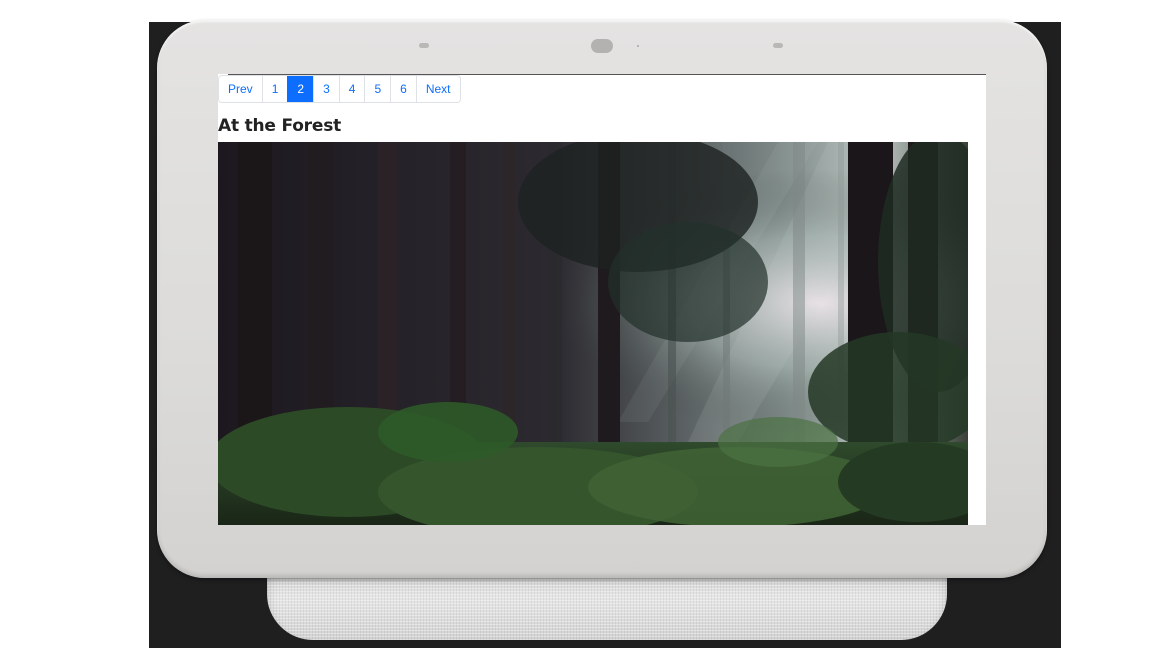 The height and width of the screenshot is (648, 1152). Describe the element at coordinates (351, 89) in the screenshot. I see `page-link-4: 4` at that location.